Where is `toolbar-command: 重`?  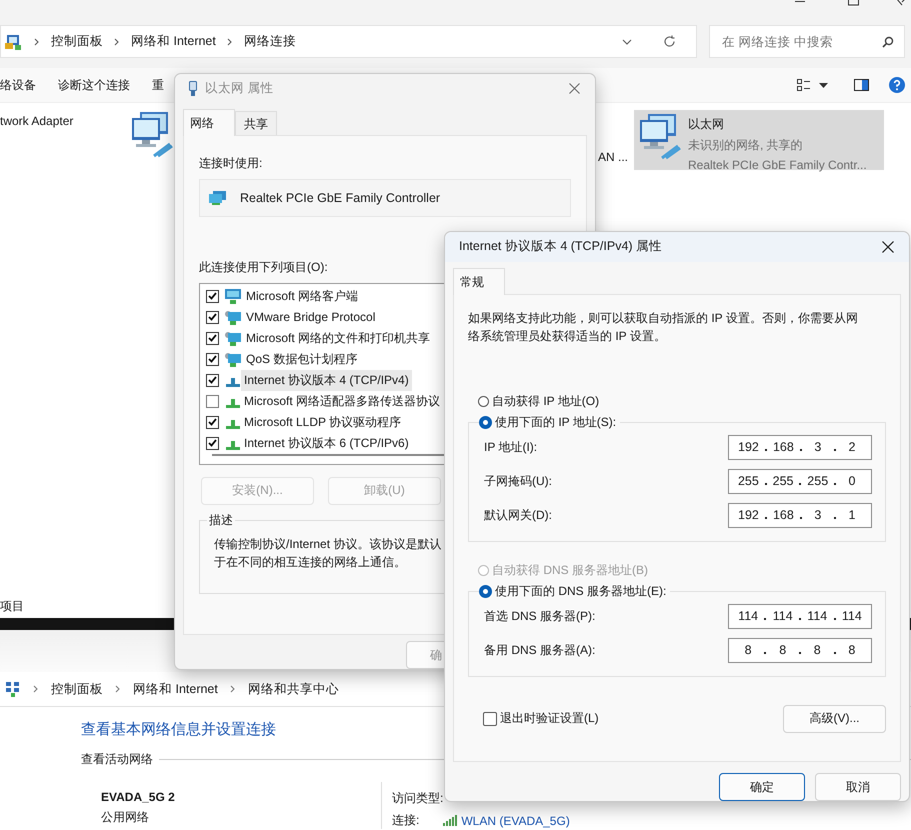 toolbar-command: 重 is located at coordinates (158, 85).